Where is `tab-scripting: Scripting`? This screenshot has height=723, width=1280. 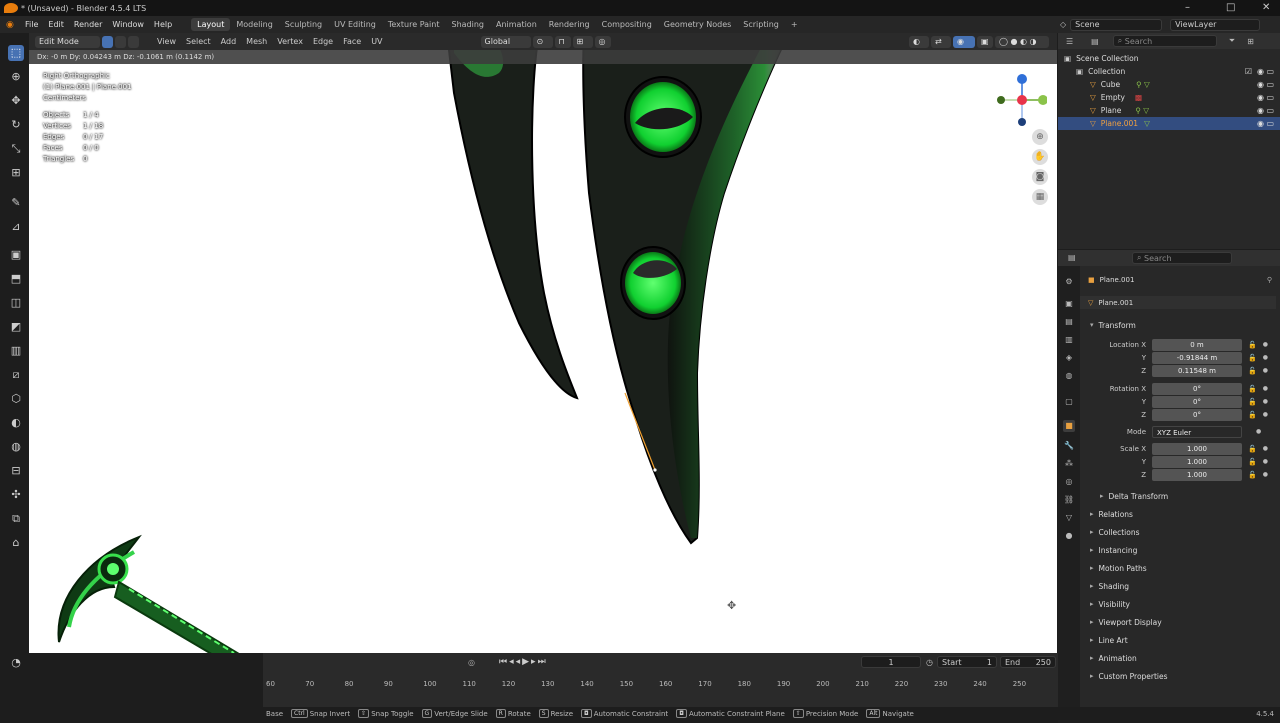
tab-scripting: Scripting is located at coordinates (761, 24).